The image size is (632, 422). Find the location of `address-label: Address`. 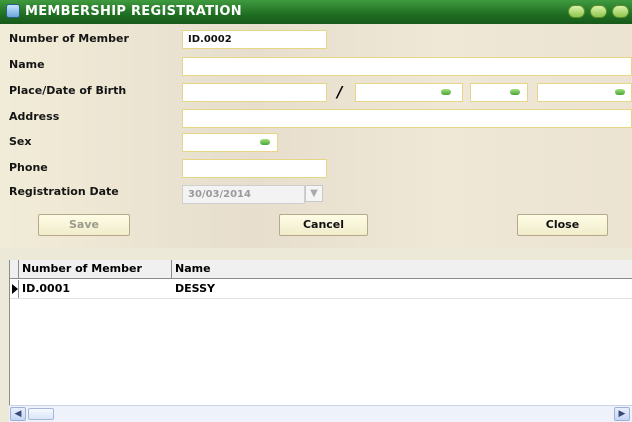

address-label: Address is located at coordinates (34, 116).